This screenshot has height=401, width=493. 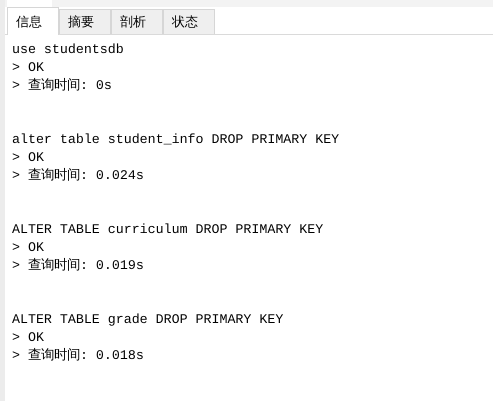 What do you see at coordinates (33, 21) in the screenshot?
I see `tab: 信息` at bounding box center [33, 21].